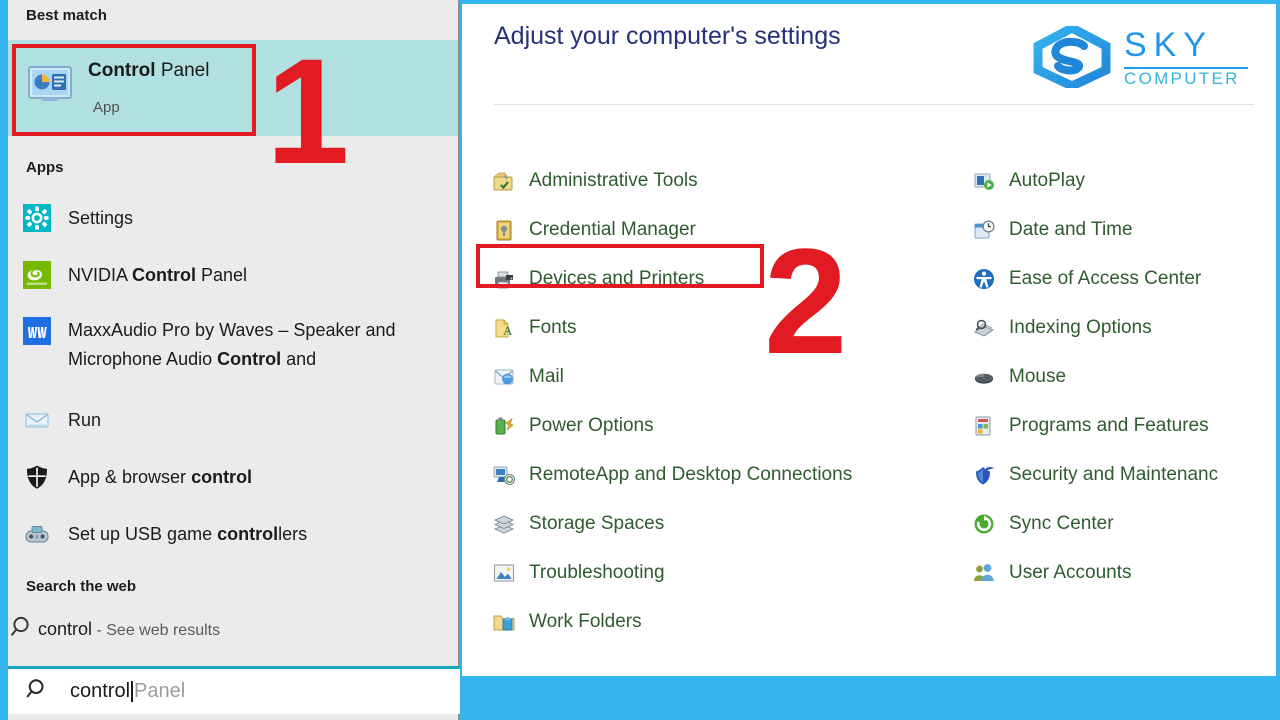  What do you see at coordinates (1080, 327) in the screenshot?
I see `cp-label: Indexing Options` at bounding box center [1080, 327].